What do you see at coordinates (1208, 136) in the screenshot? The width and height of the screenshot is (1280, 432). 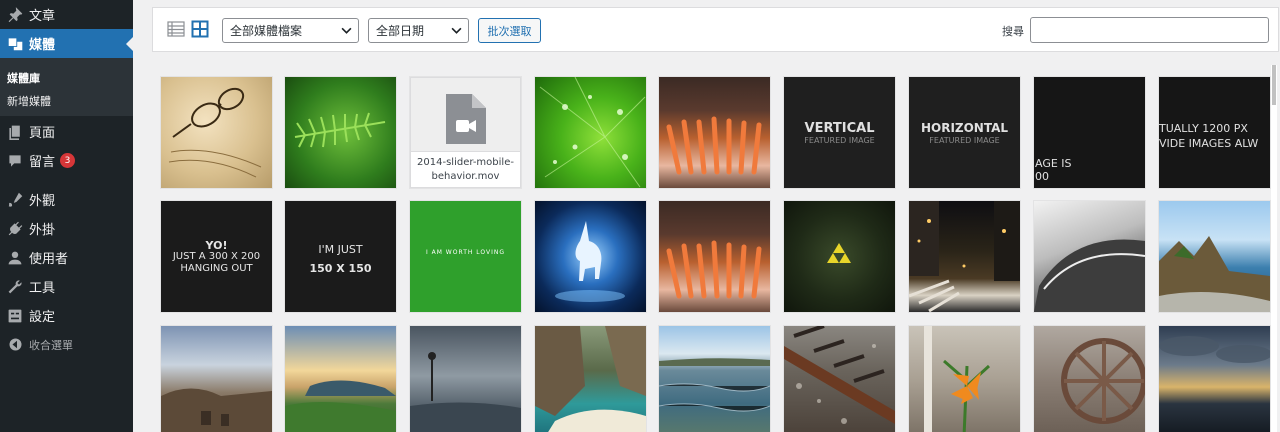 I see `placeholder-text: TUALLY 1200 PX VIDE IMAGES ALW` at bounding box center [1208, 136].